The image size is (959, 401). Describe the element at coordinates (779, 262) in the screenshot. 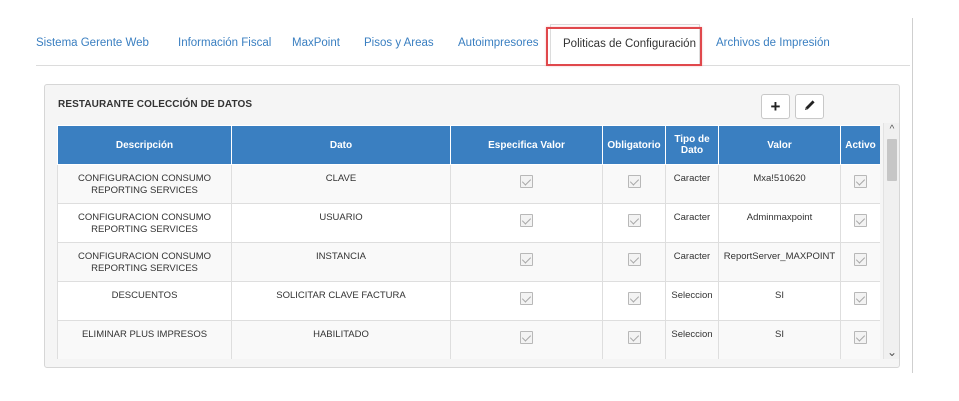

I see `cell-valor: ReportServer_MAXPOINT` at that location.